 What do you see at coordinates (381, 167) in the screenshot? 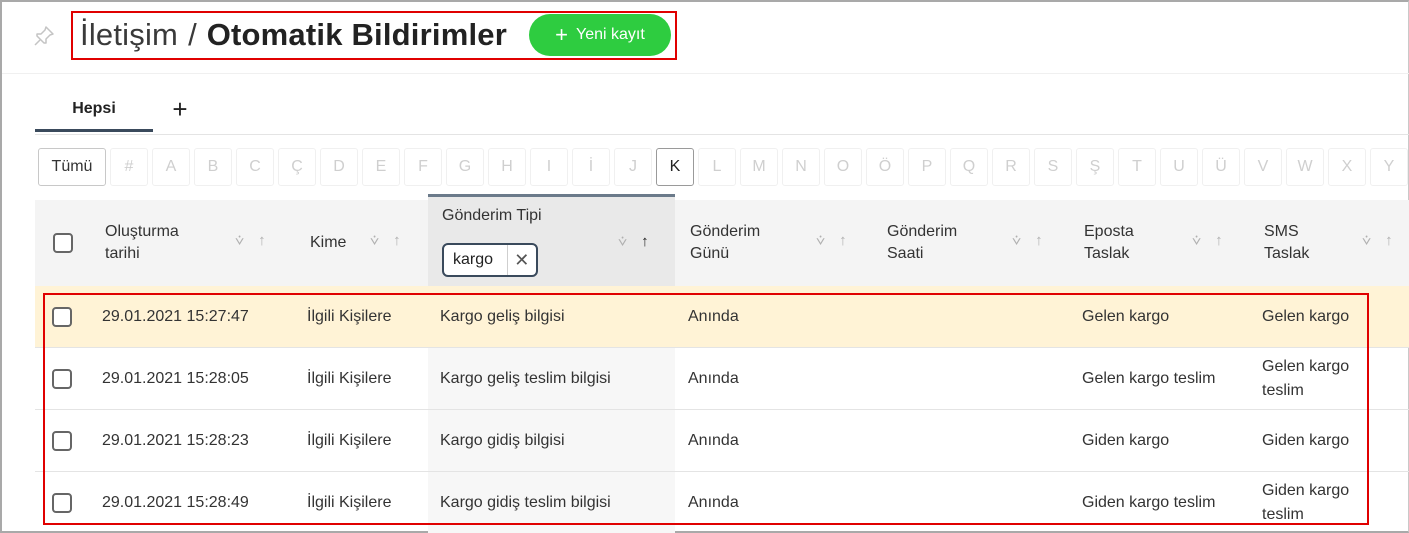
I see `letter-filter-item: E` at bounding box center [381, 167].